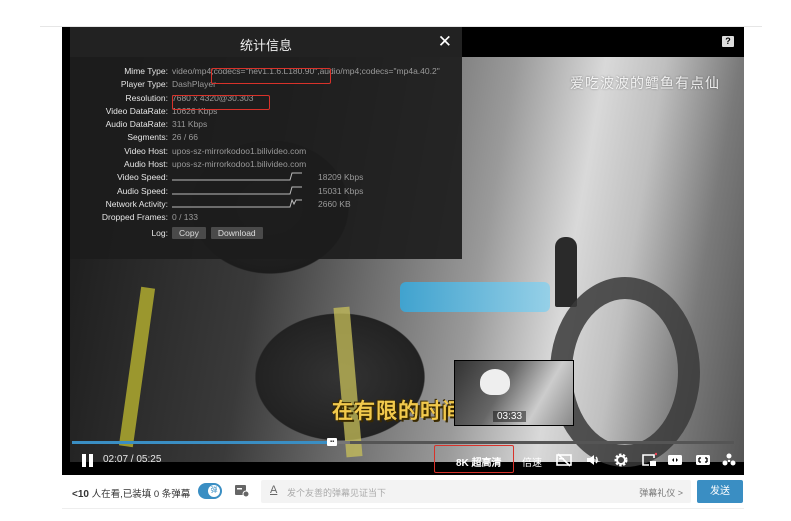 Image resolution: width=791 pixels, height=521 pixels. Describe the element at coordinates (142, 190) in the screenshot. I see `stats-label: Audio Speed:` at that location.